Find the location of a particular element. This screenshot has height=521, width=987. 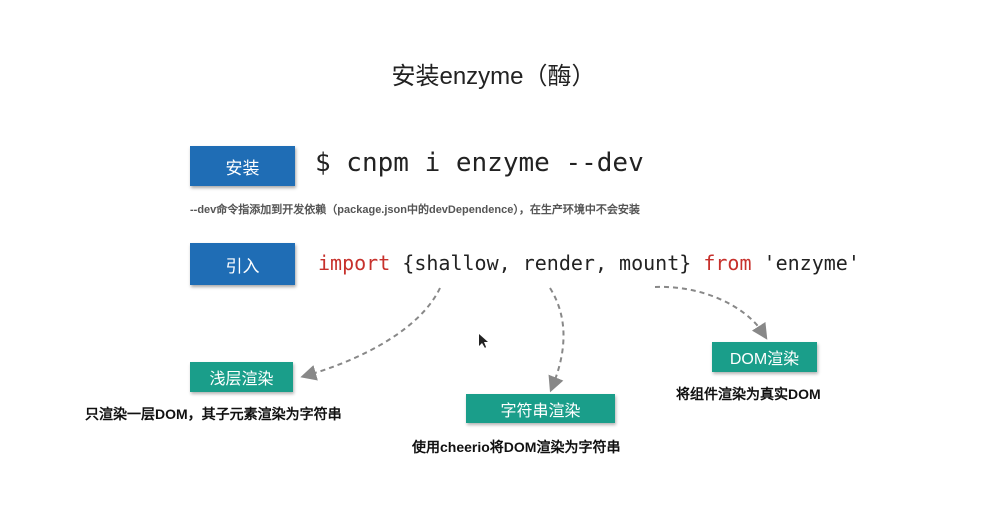

arrow-to-render is located at coordinates (556, 340).